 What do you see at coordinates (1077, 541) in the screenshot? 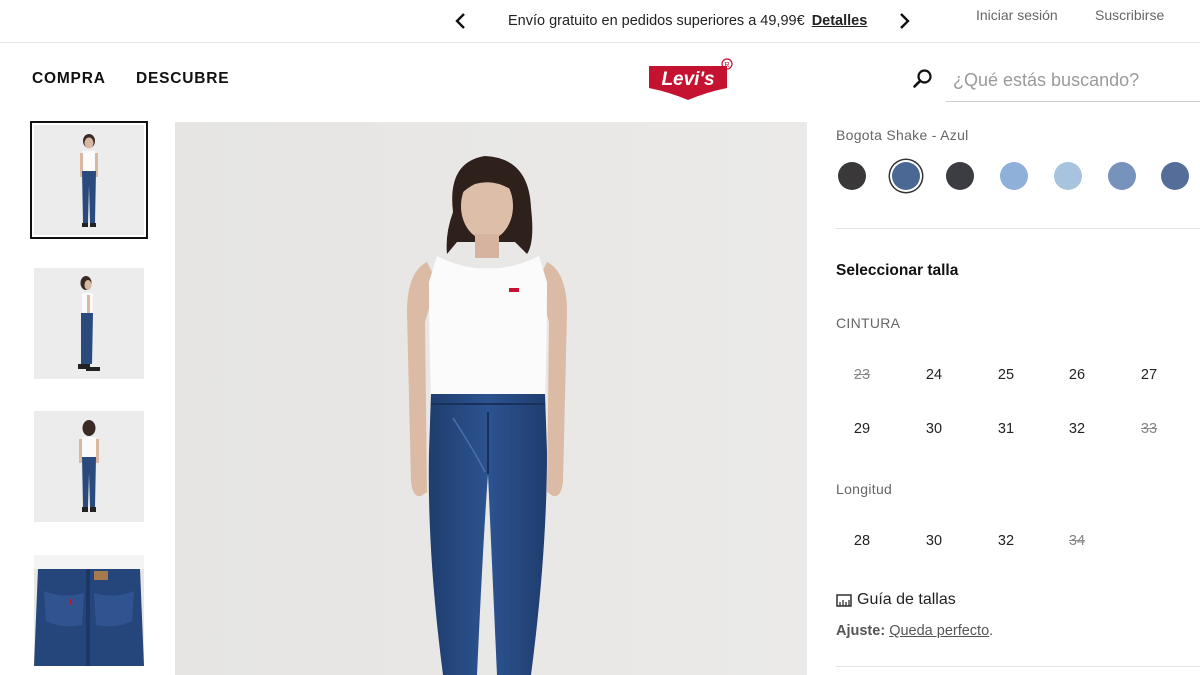
I see `length-size-option: 34` at bounding box center [1077, 541].